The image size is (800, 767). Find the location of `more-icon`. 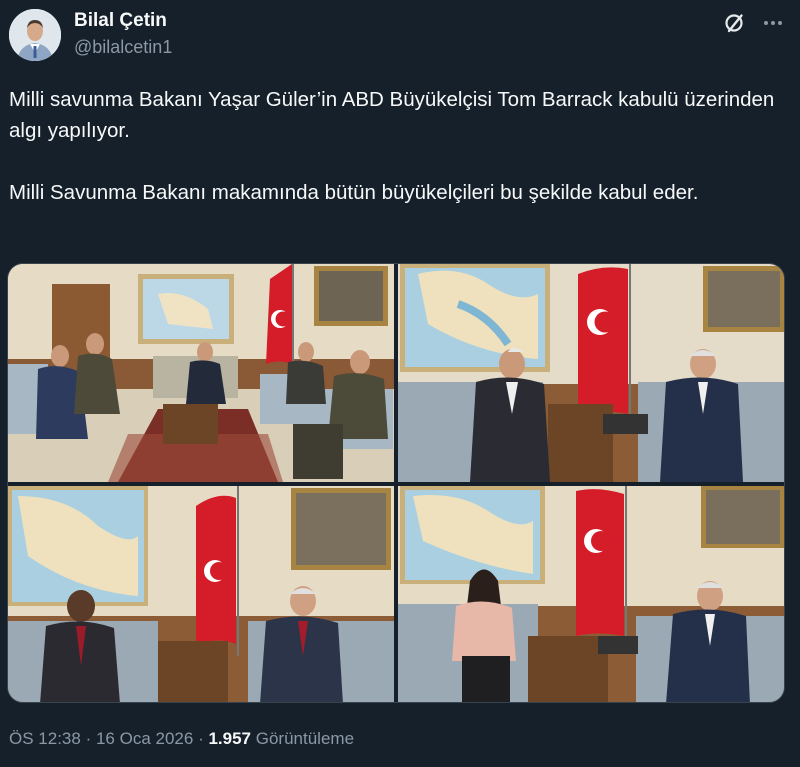

more-icon is located at coordinates (773, 23).